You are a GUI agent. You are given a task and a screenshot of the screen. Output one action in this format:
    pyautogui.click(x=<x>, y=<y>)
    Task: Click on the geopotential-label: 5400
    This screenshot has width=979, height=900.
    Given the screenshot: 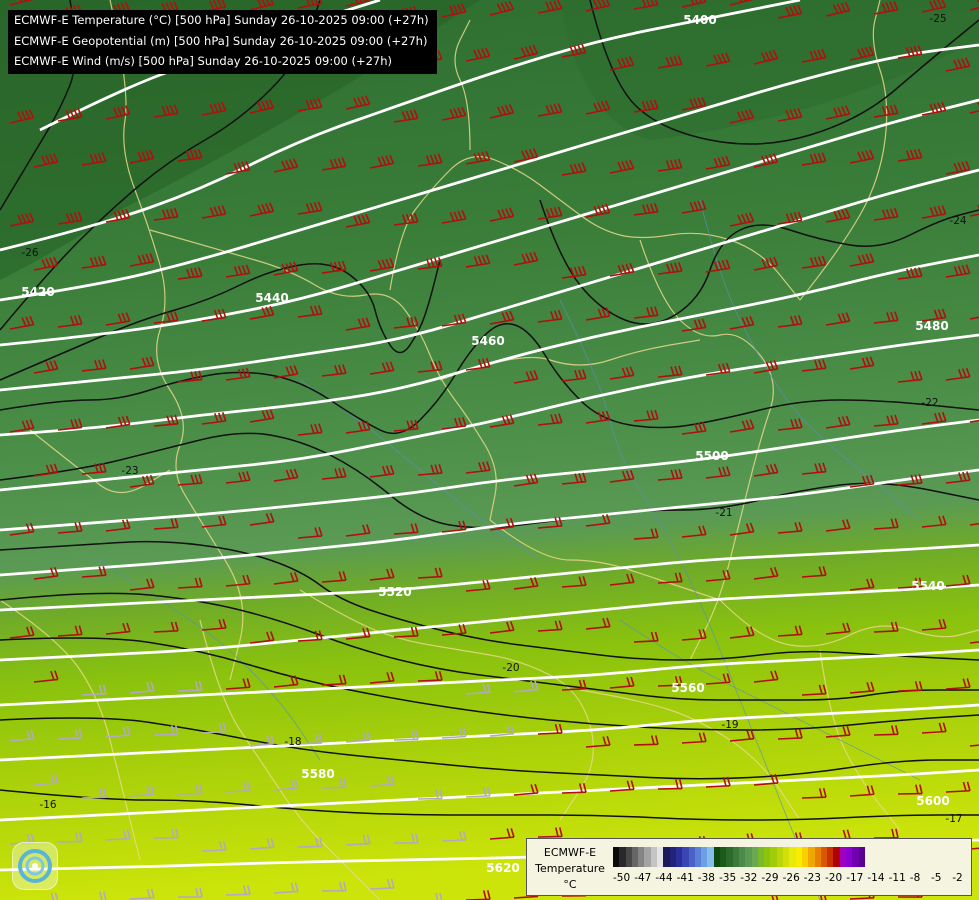 What is the action you would take?
    pyautogui.click(x=699, y=20)
    